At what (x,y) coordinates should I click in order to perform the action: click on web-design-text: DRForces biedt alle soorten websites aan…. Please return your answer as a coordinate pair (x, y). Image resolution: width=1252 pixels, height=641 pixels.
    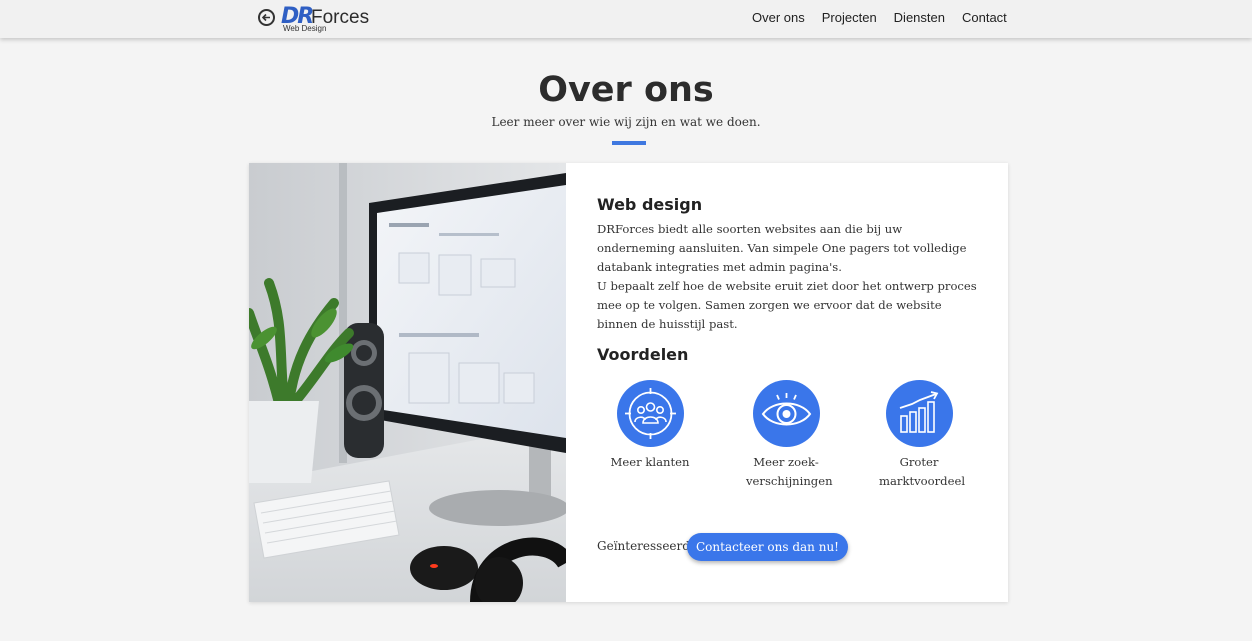
    Looking at the image, I should click on (787, 277).